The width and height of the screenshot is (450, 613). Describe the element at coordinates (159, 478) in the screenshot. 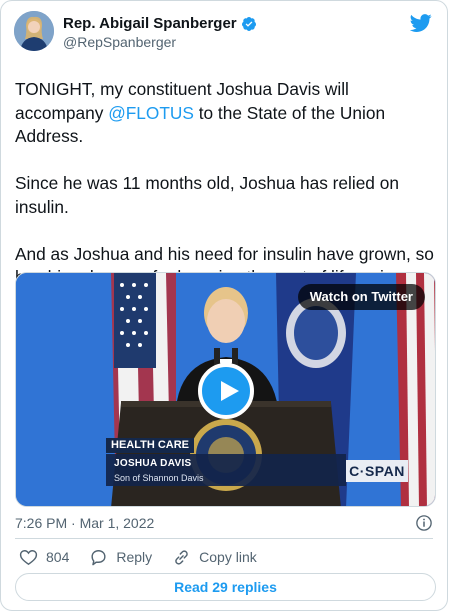

I see `lower-third-subtitle: Son of Shannon Davis` at that location.